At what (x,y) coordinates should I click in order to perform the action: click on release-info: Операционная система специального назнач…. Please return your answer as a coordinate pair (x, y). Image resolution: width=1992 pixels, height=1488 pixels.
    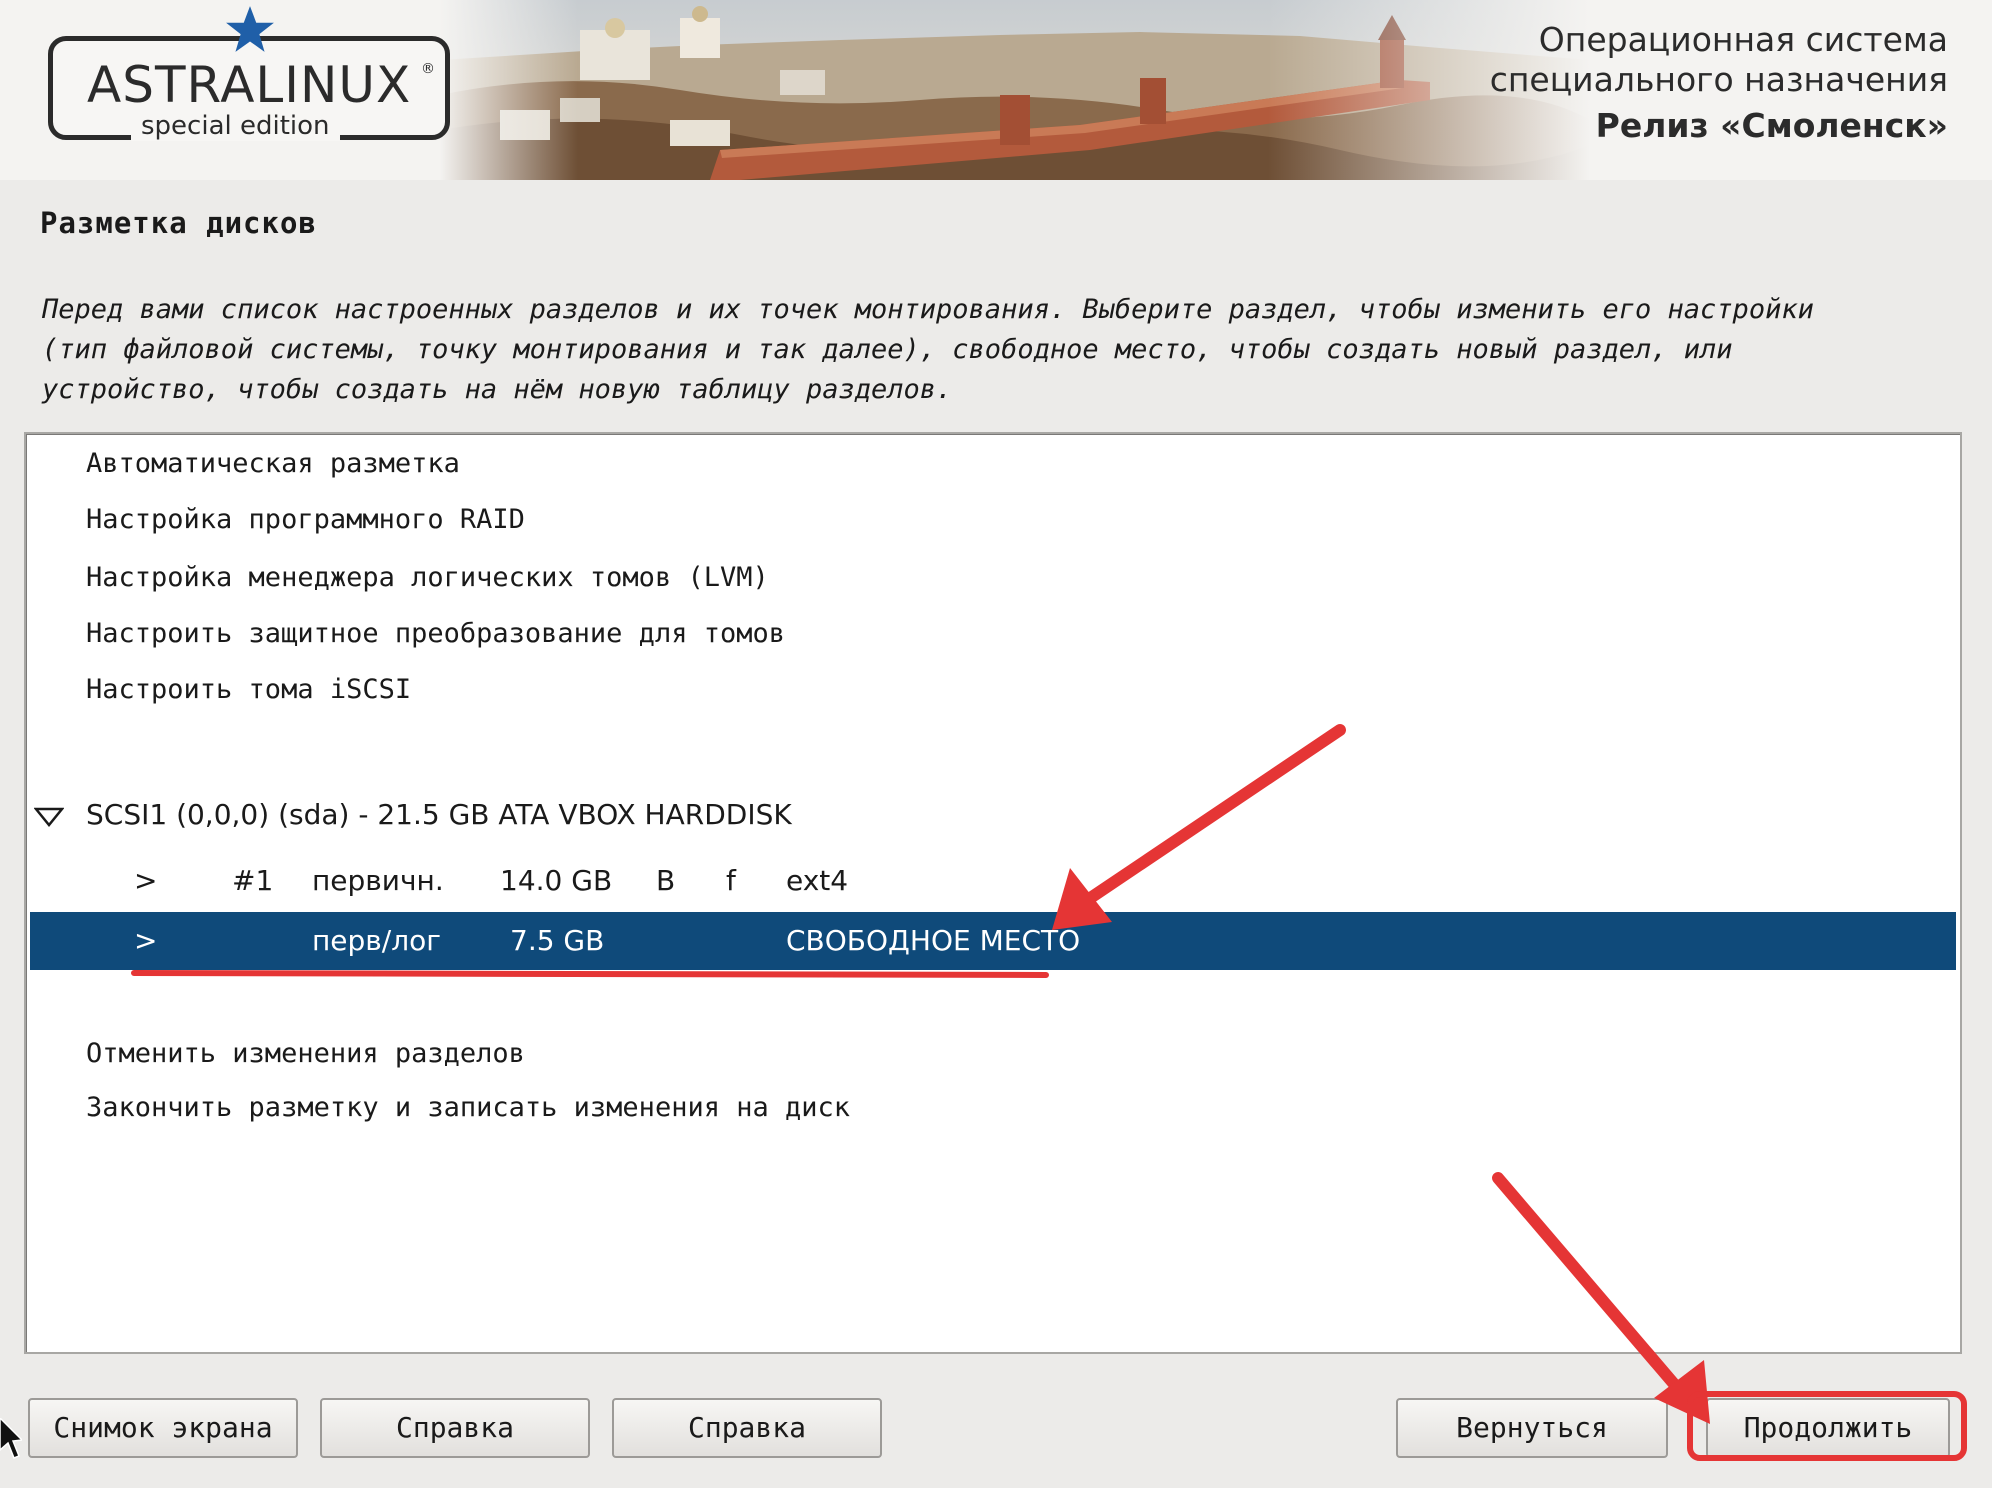
    Looking at the image, I should click on (1719, 83).